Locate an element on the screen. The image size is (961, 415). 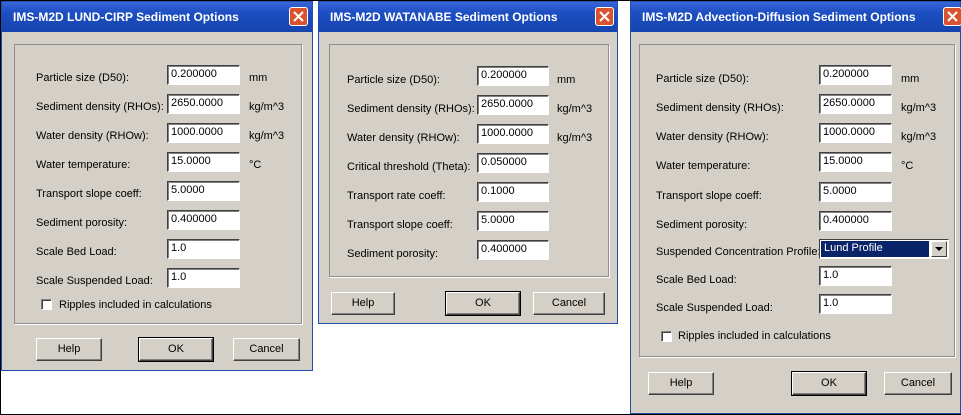
critical-threshold-input: 0.050000 is located at coordinates (513, 163).